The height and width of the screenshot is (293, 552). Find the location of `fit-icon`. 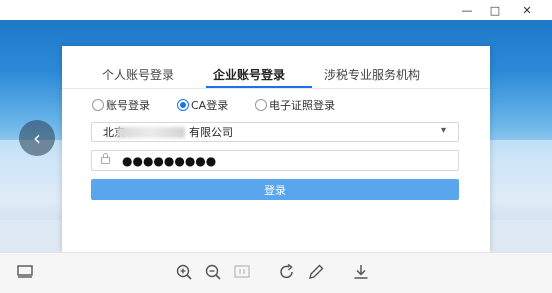

fit-icon is located at coordinates (242, 272).